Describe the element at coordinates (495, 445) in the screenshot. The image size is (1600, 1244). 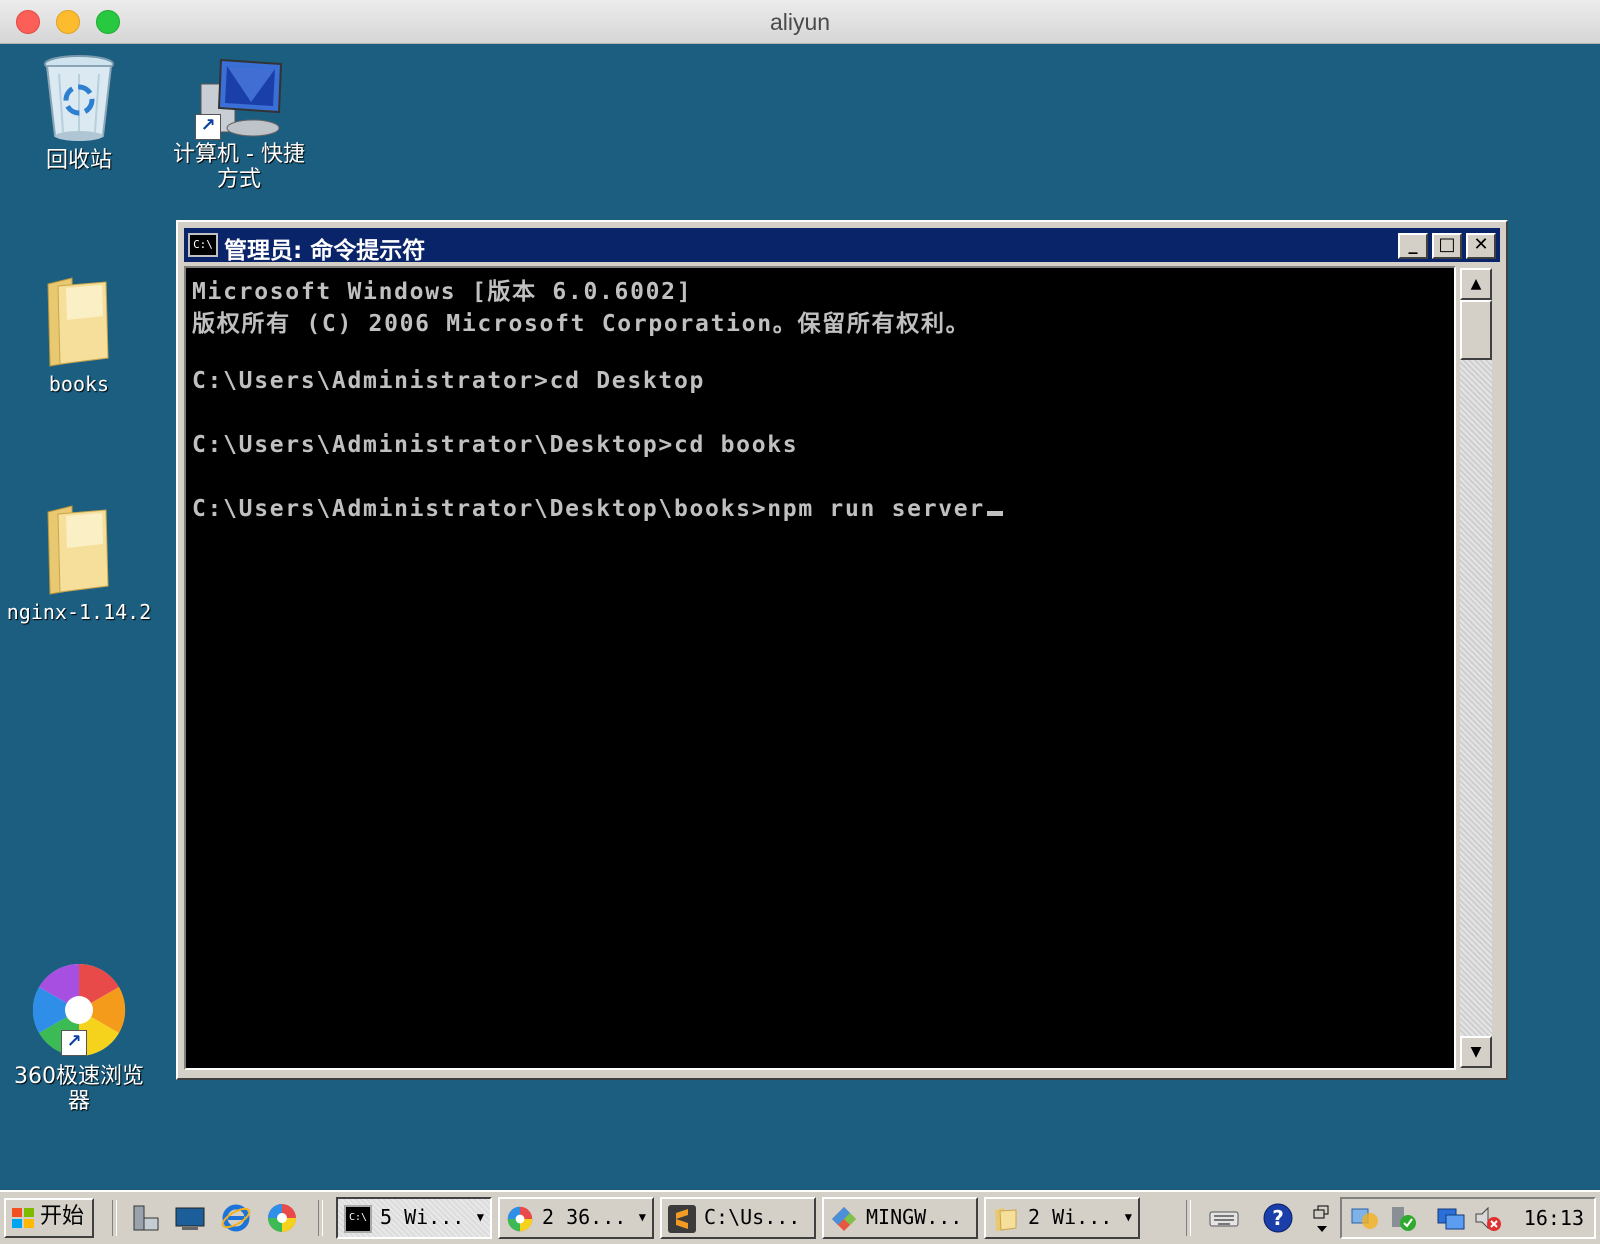
I see `console-line: C:\Users\Administrator\Desktop>cd books` at that location.